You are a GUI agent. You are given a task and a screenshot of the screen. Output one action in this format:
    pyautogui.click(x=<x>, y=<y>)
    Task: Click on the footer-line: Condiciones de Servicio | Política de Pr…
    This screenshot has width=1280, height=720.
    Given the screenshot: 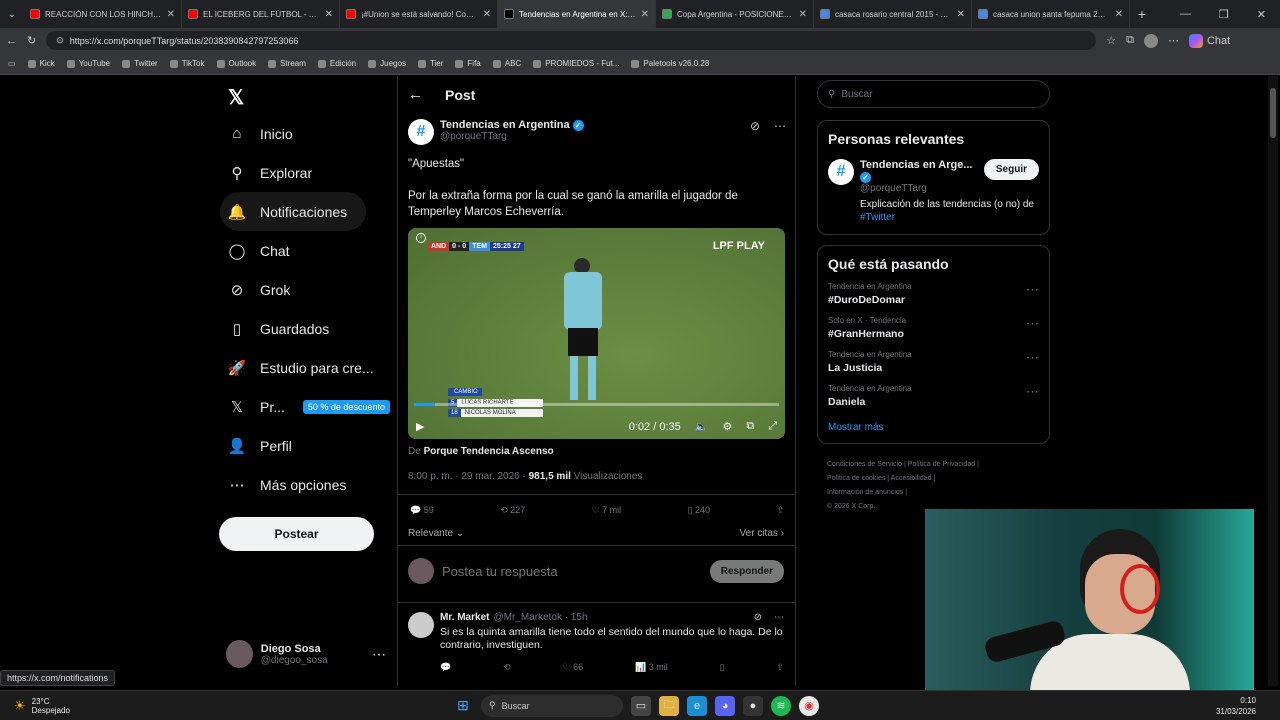 What is the action you would take?
    pyautogui.click(x=938, y=465)
    